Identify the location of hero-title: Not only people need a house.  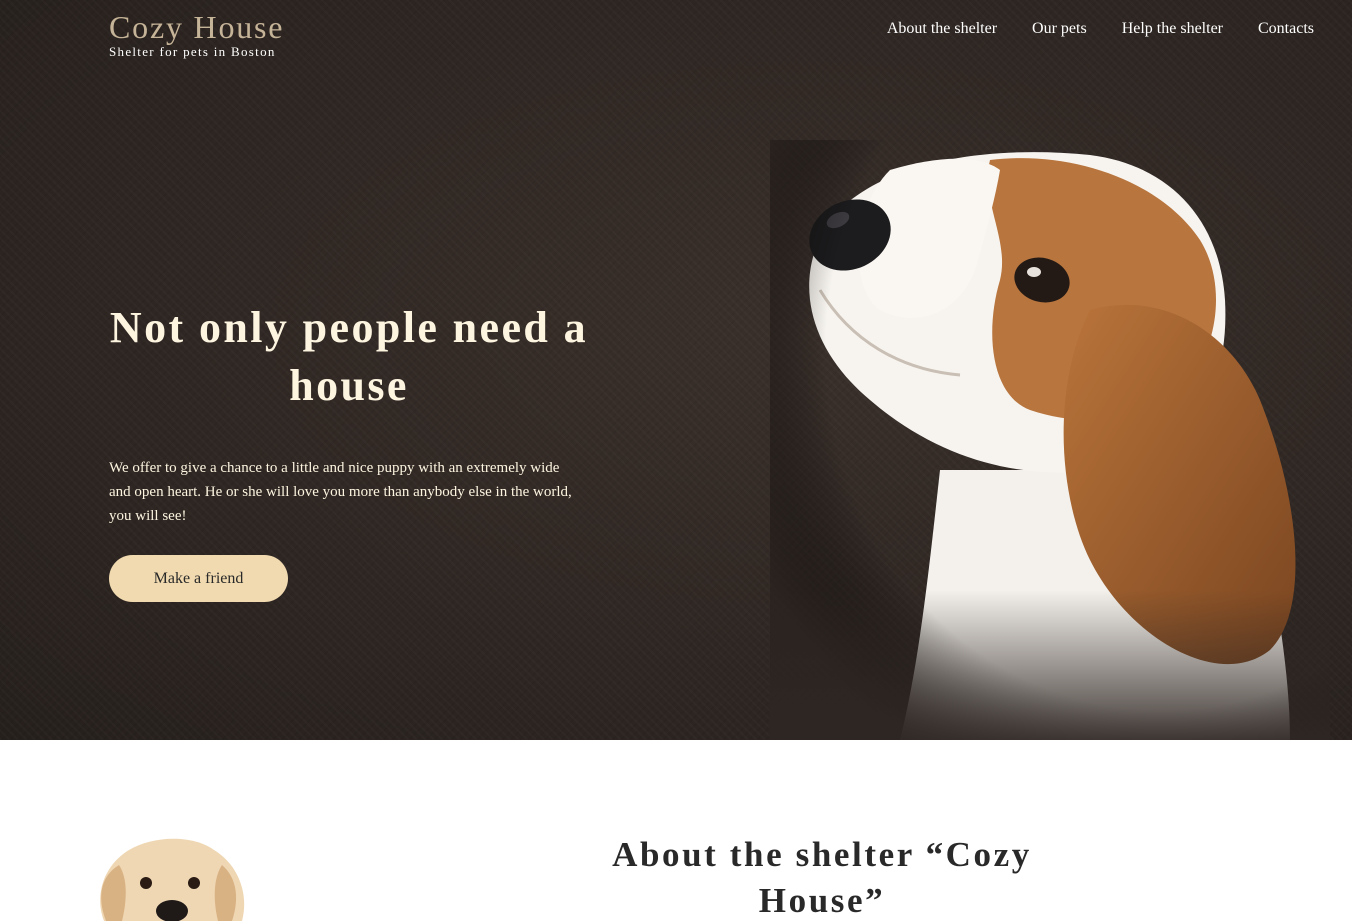
(349, 356).